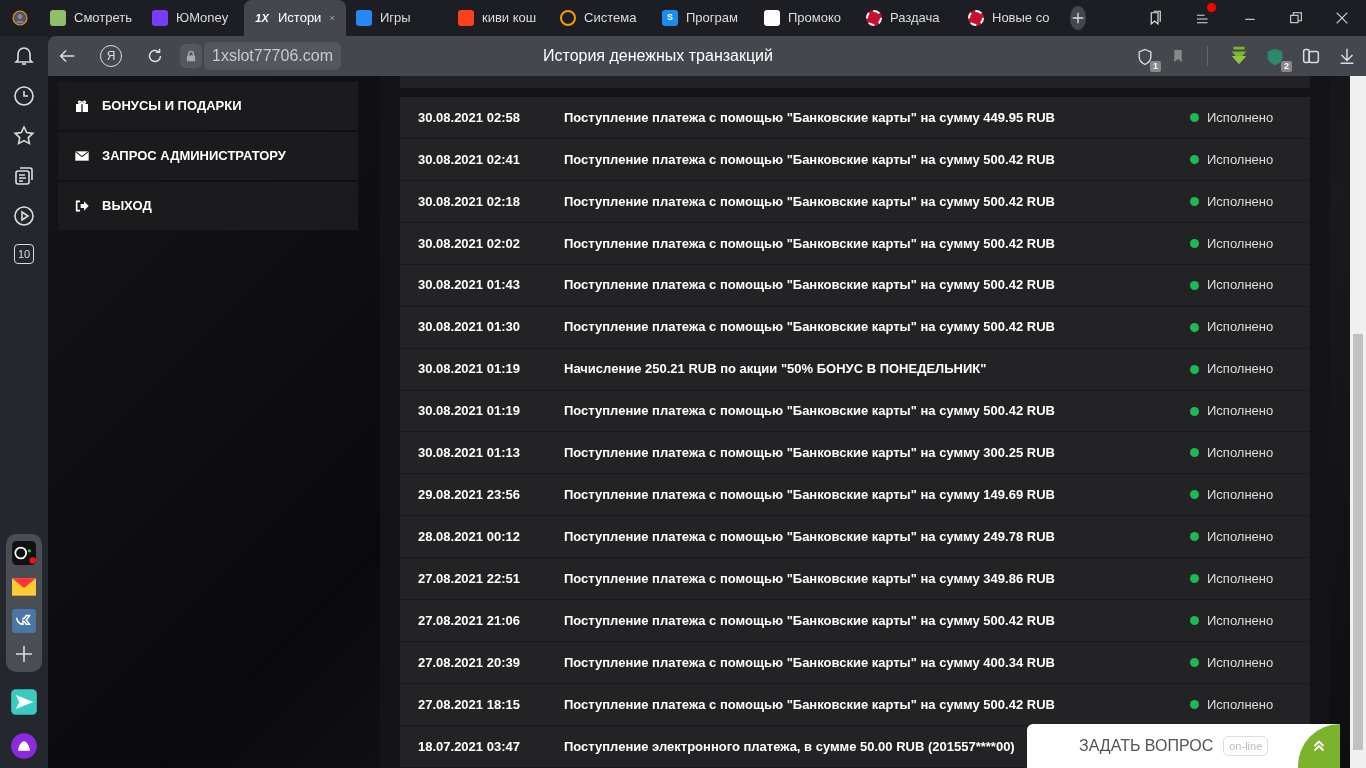 The width and height of the screenshot is (1366, 768). I want to click on paper-plane-app-icon, so click(24, 702).